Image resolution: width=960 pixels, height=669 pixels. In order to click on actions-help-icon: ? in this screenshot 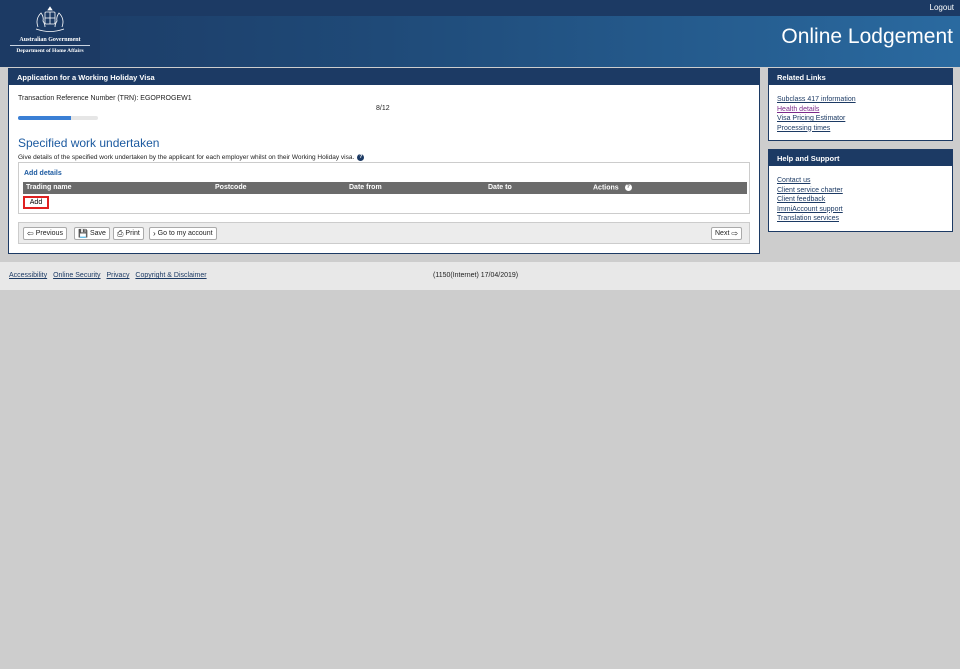, I will do `click(628, 187)`.